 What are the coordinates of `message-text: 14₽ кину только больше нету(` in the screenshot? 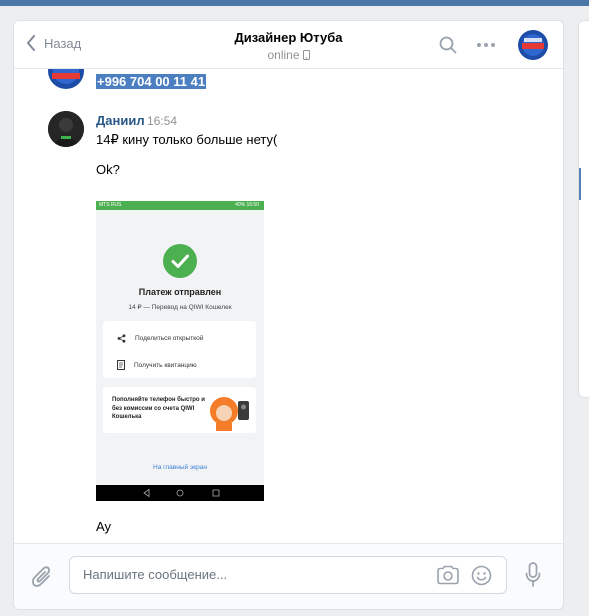 It's located at (187, 139).